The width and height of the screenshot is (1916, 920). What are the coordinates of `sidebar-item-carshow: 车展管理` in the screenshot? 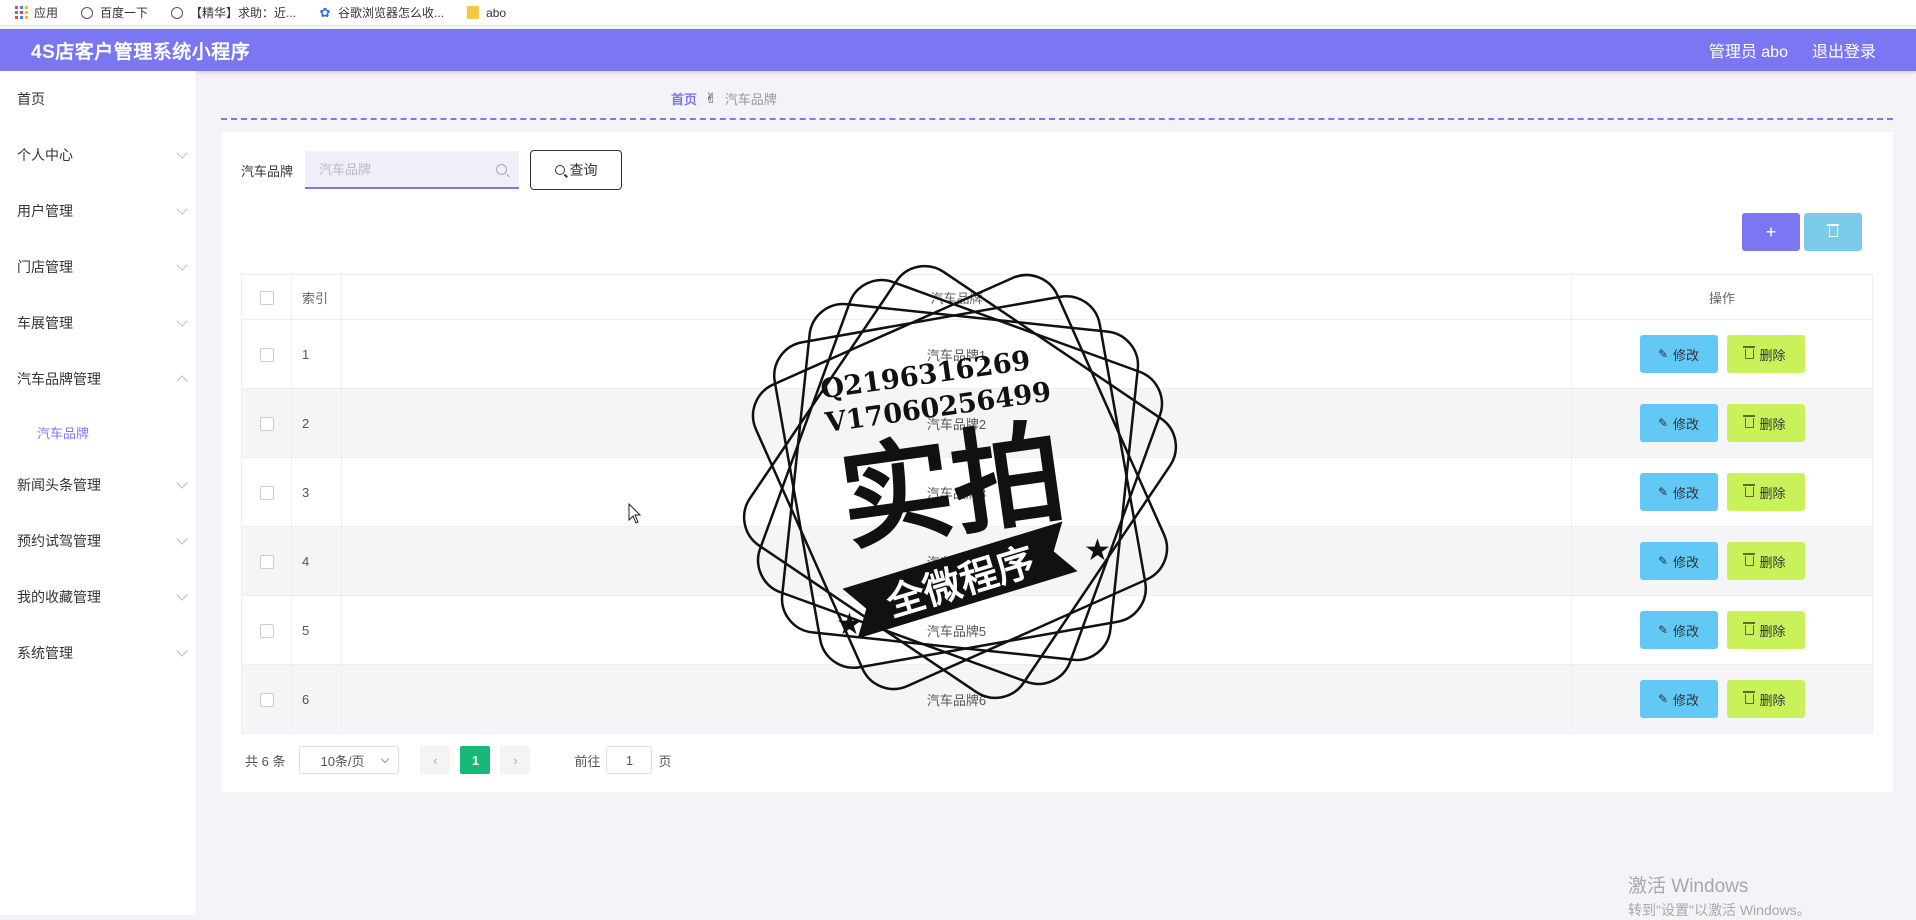 It's located at (98, 323).